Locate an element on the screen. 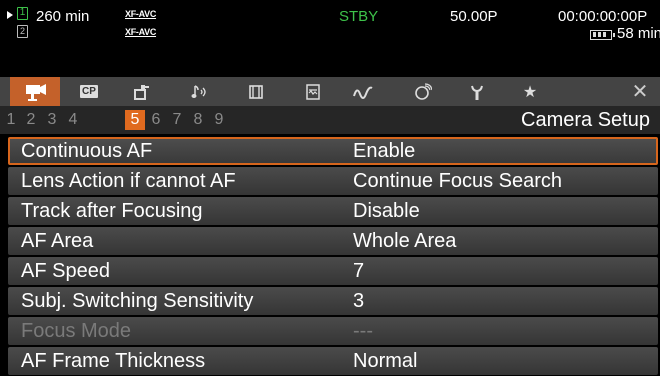 This screenshot has width=660, height=376. page-1: 1 is located at coordinates (11, 120).